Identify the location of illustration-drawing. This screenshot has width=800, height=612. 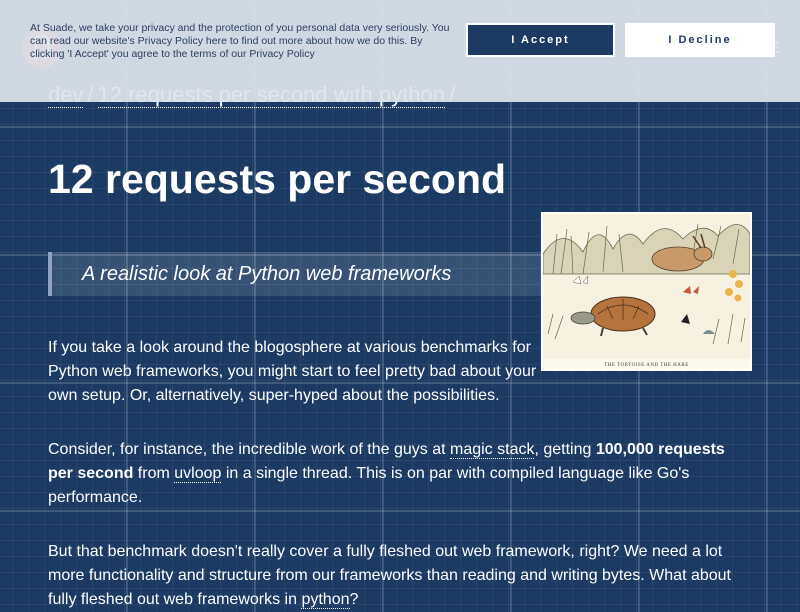
(646, 286).